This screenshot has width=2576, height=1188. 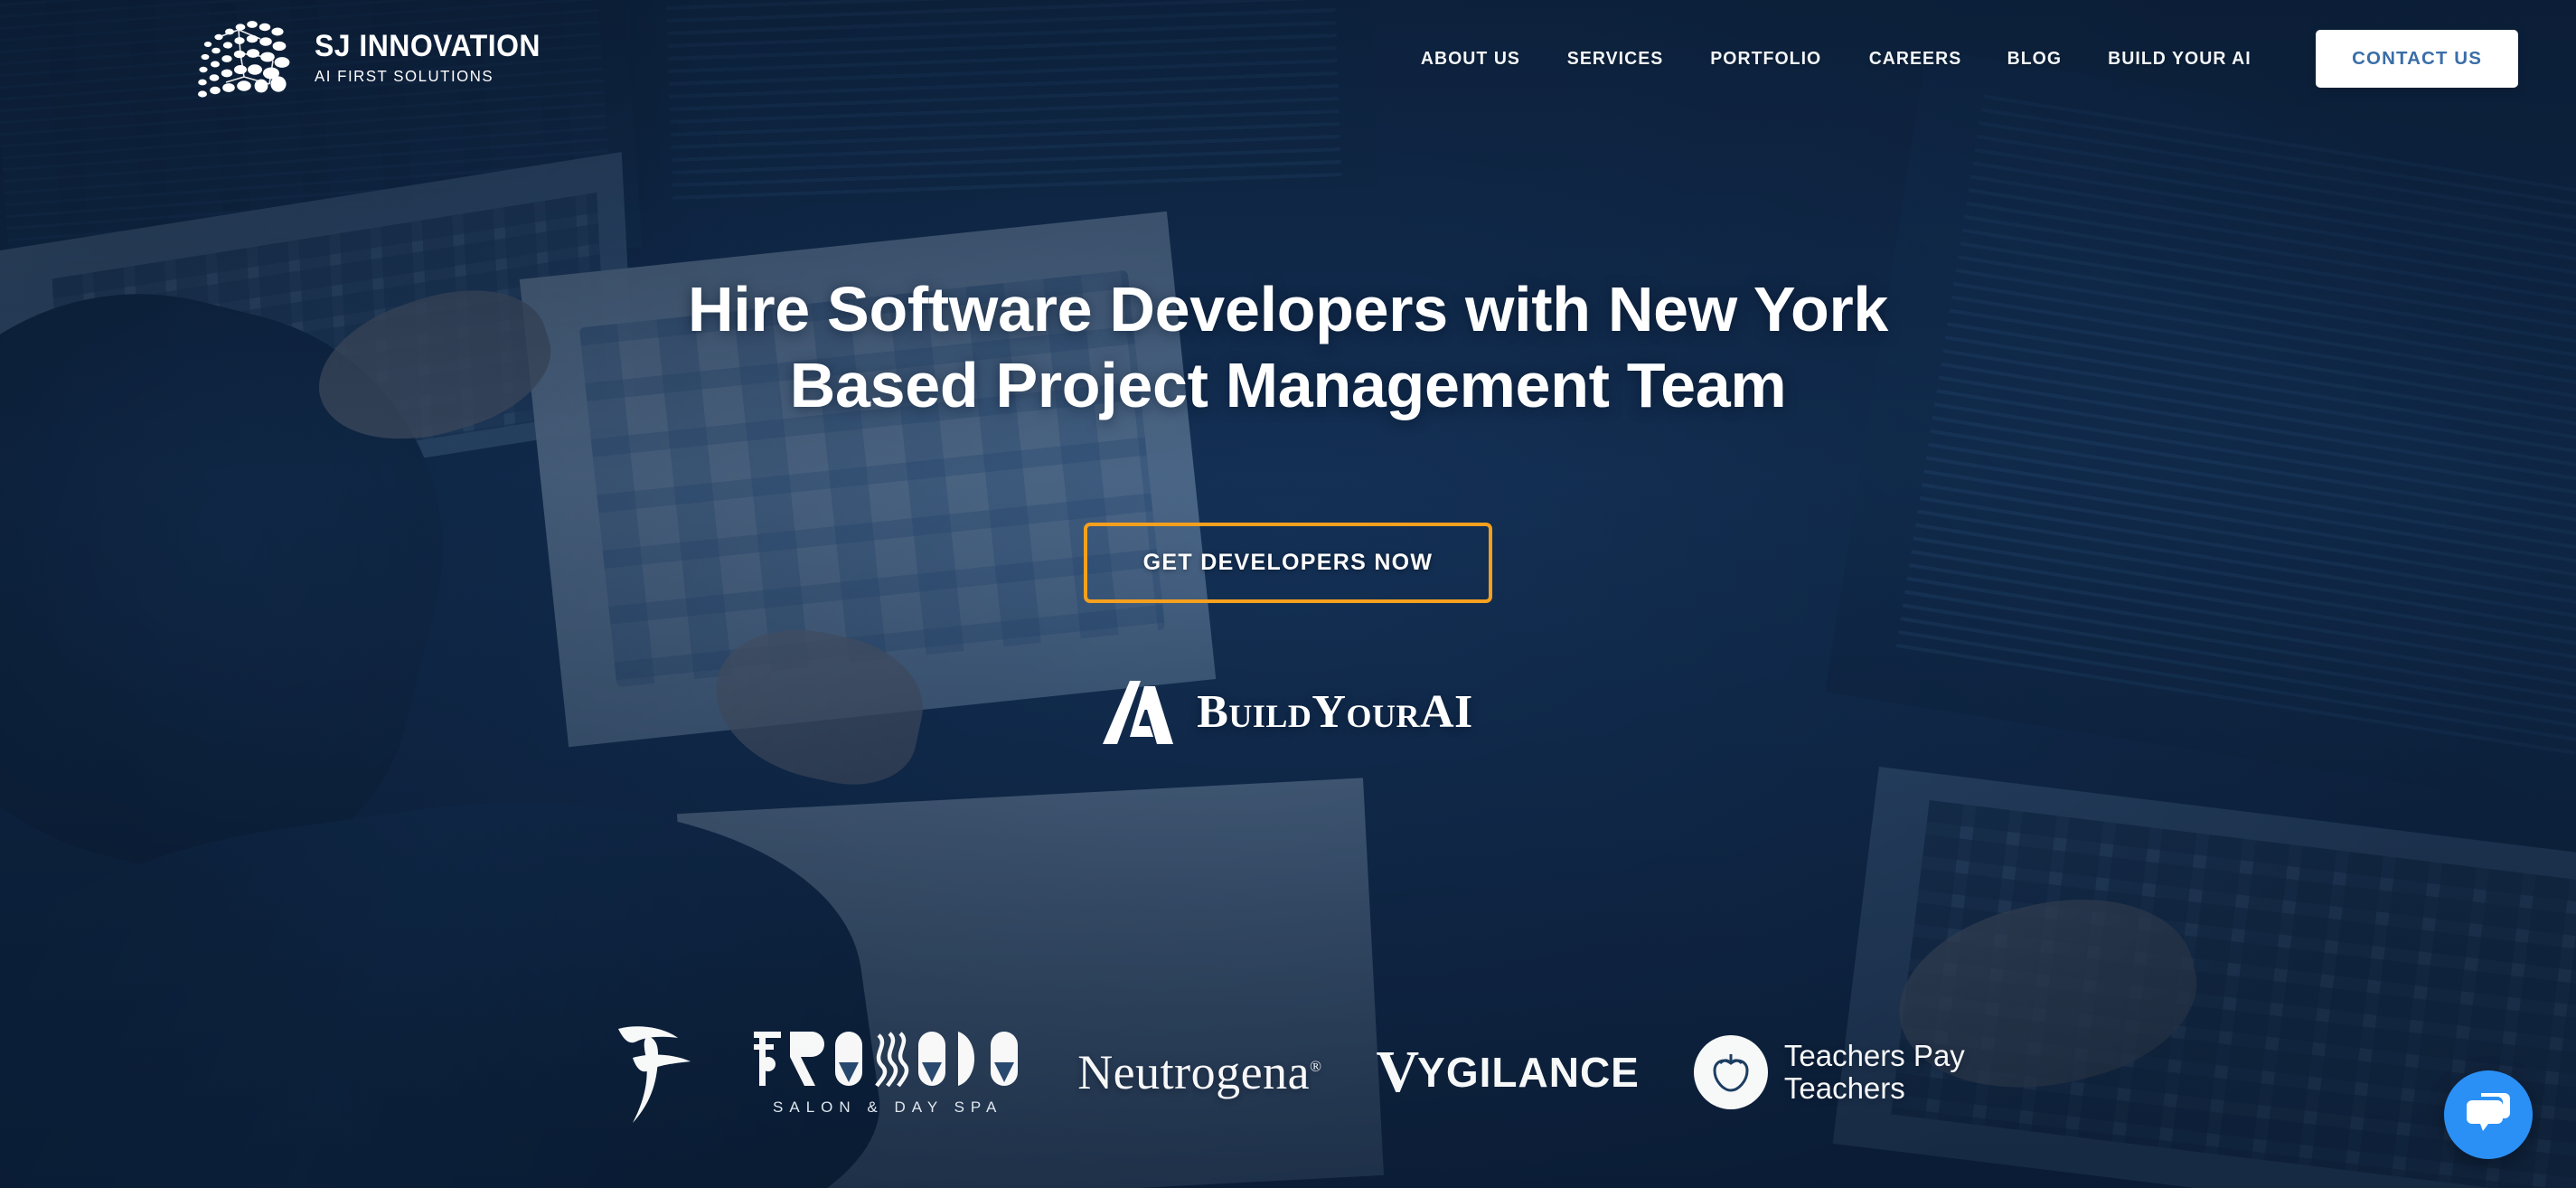 I want to click on brand-name: SJ INNOVATION, so click(x=428, y=45).